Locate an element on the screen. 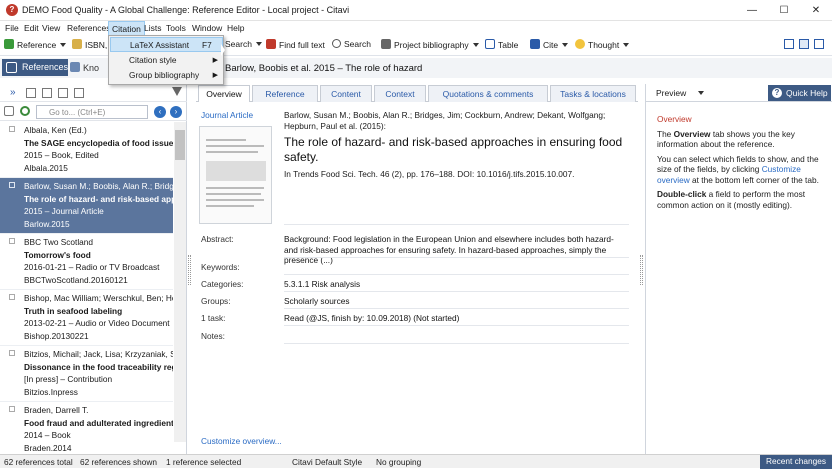 The image size is (832, 469). search-icon is located at coordinates (336, 43).